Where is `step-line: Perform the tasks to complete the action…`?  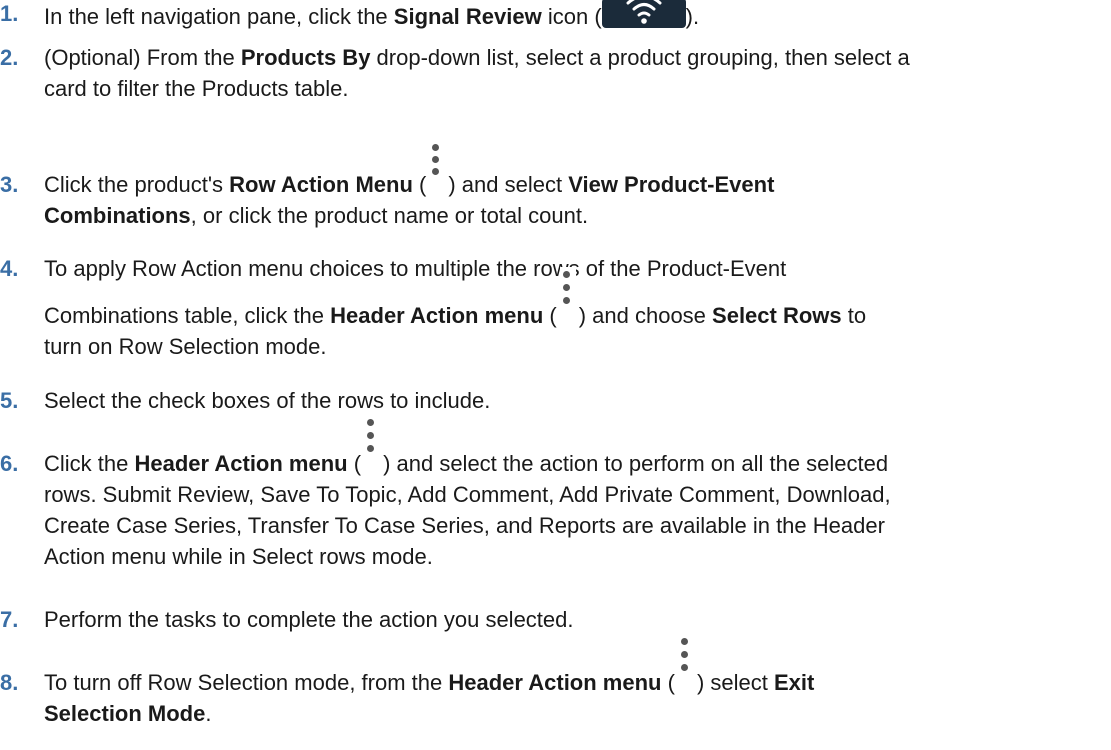
step-line: Perform the tasks to complete the action… is located at coordinates (309, 619).